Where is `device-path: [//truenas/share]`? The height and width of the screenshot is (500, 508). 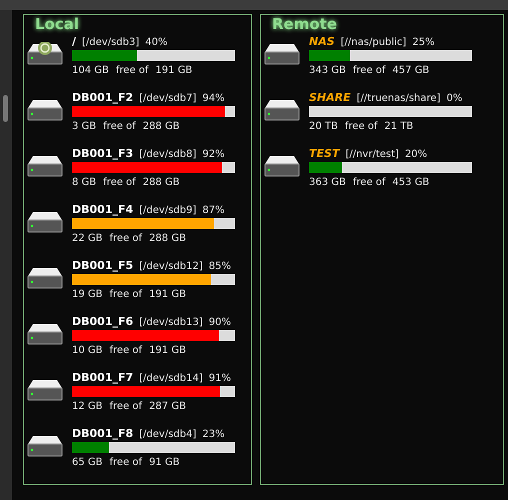
device-path: [//truenas/share] is located at coordinates (398, 99).